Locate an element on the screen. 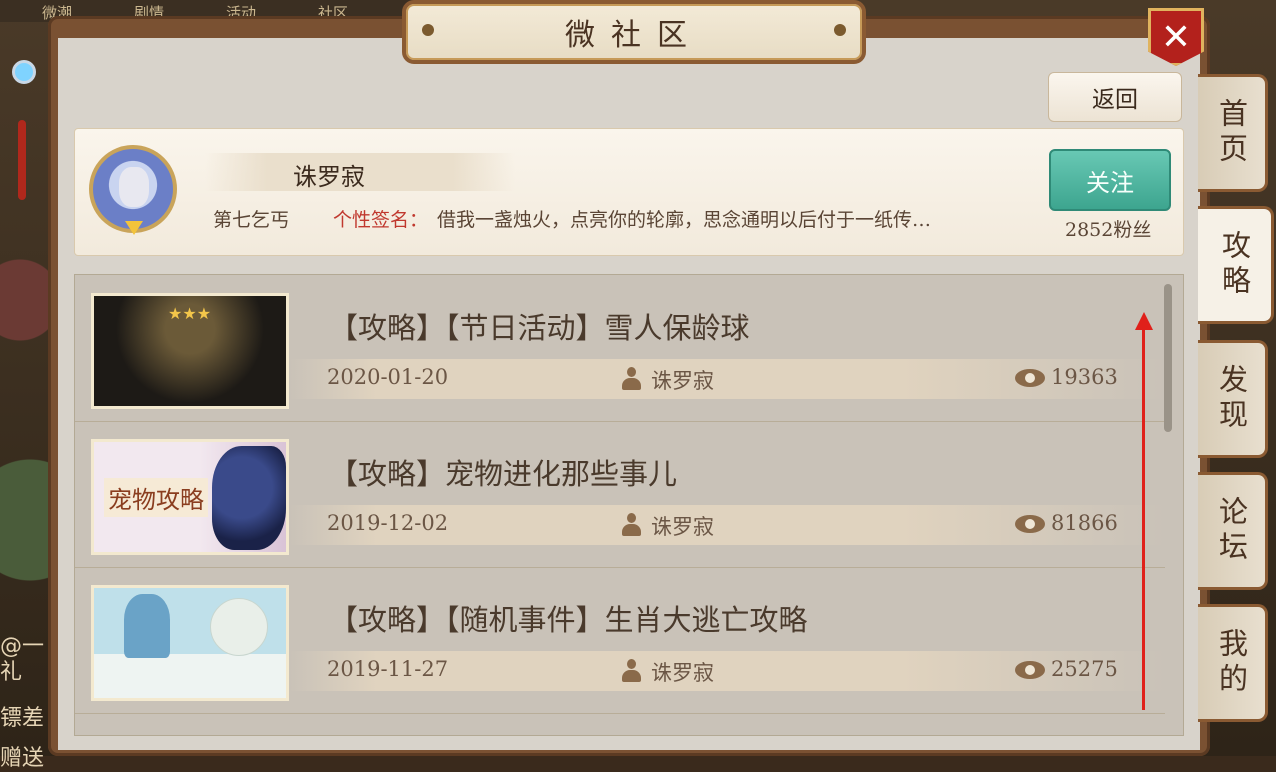 This screenshot has width=1276, height=772. tab-label: 攻略 is located at coordinates (1234, 265).